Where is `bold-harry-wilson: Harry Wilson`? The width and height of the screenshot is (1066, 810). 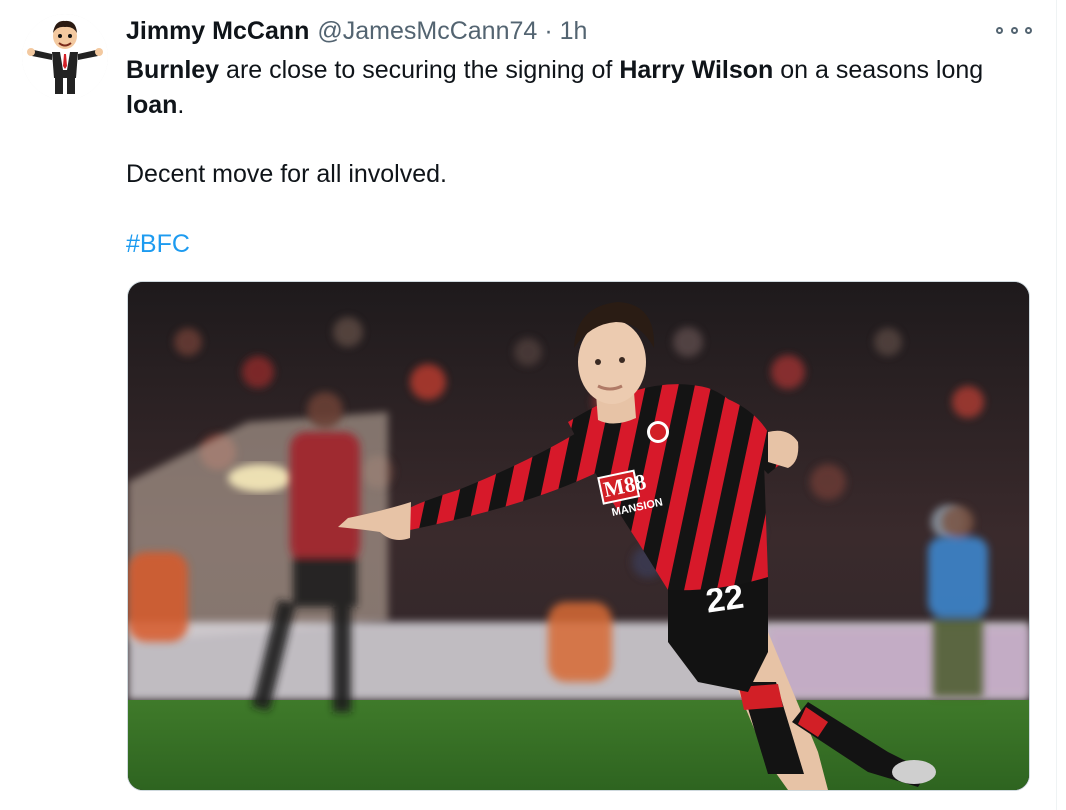 bold-harry-wilson: Harry Wilson is located at coordinates (696, 70).